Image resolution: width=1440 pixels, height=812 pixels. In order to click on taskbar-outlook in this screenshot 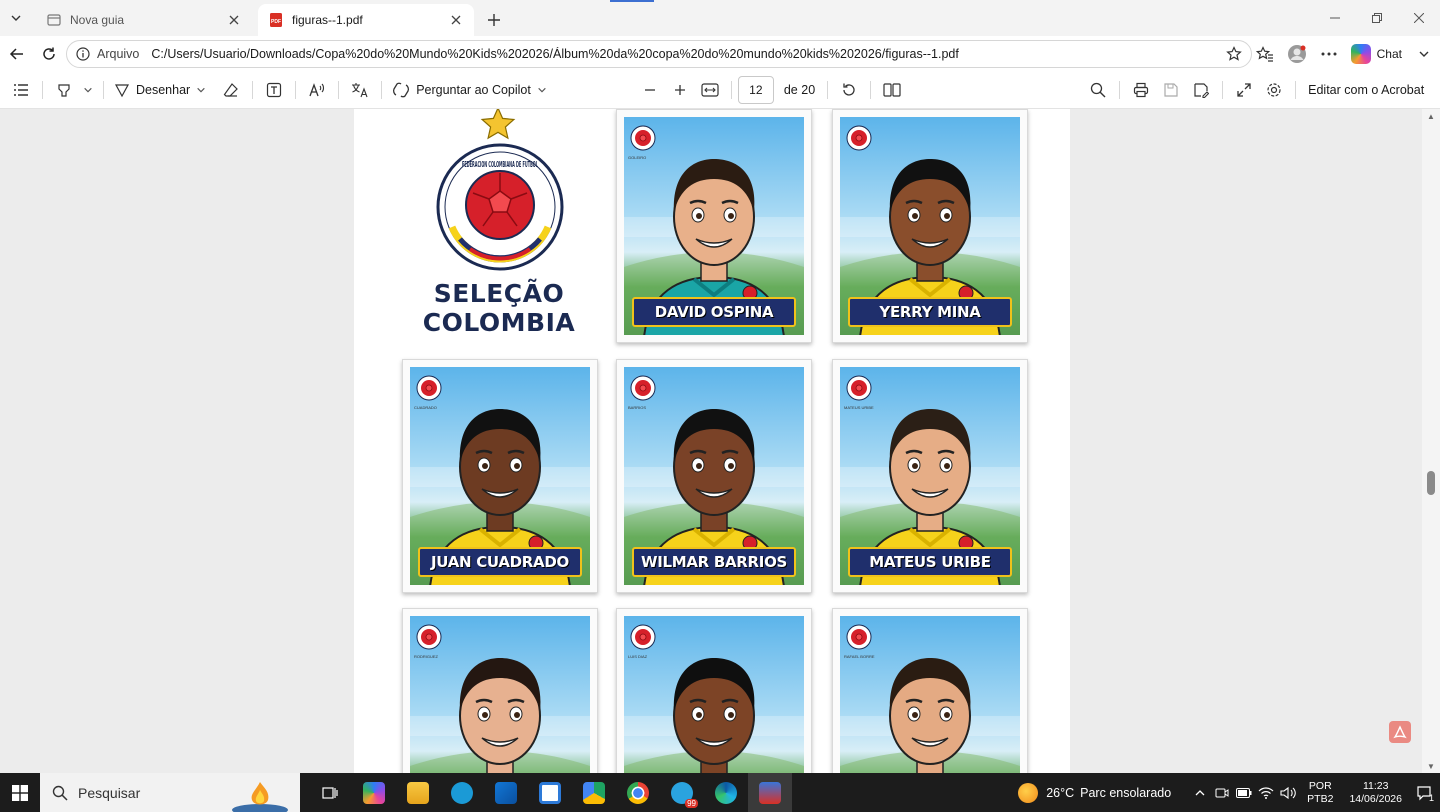, I will do `click(506, 792)`.